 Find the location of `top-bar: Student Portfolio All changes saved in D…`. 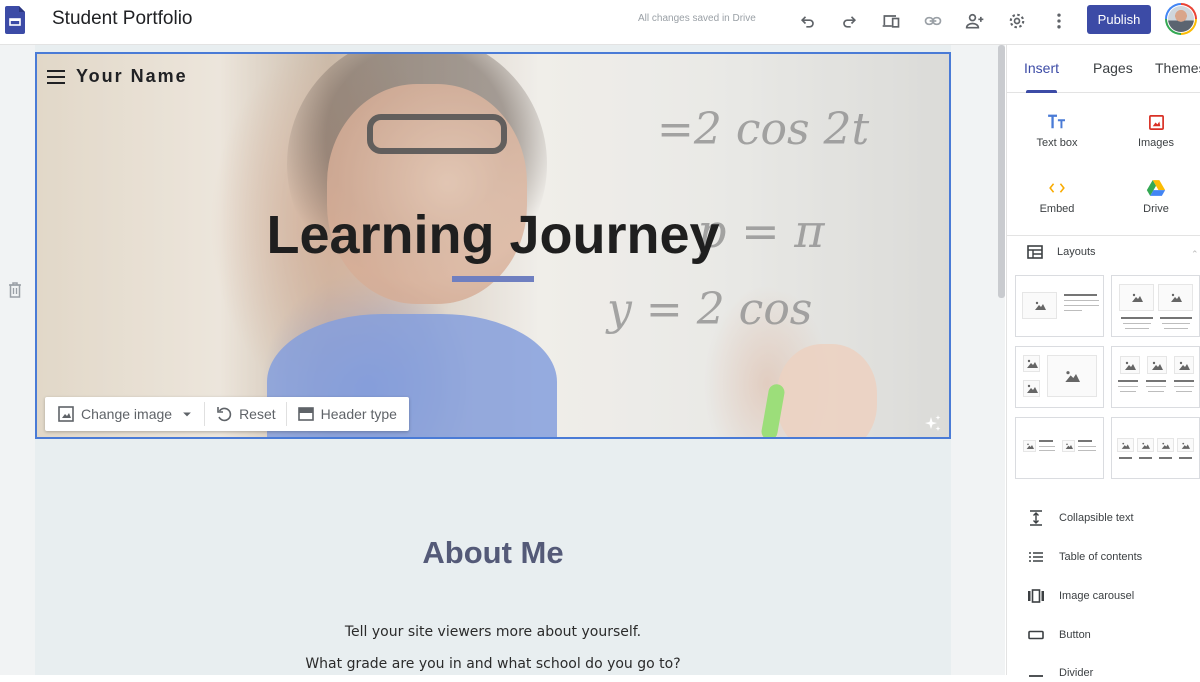

top-bar: Student Portfolio All changes saved in D… is located at coordinates (600, 22).